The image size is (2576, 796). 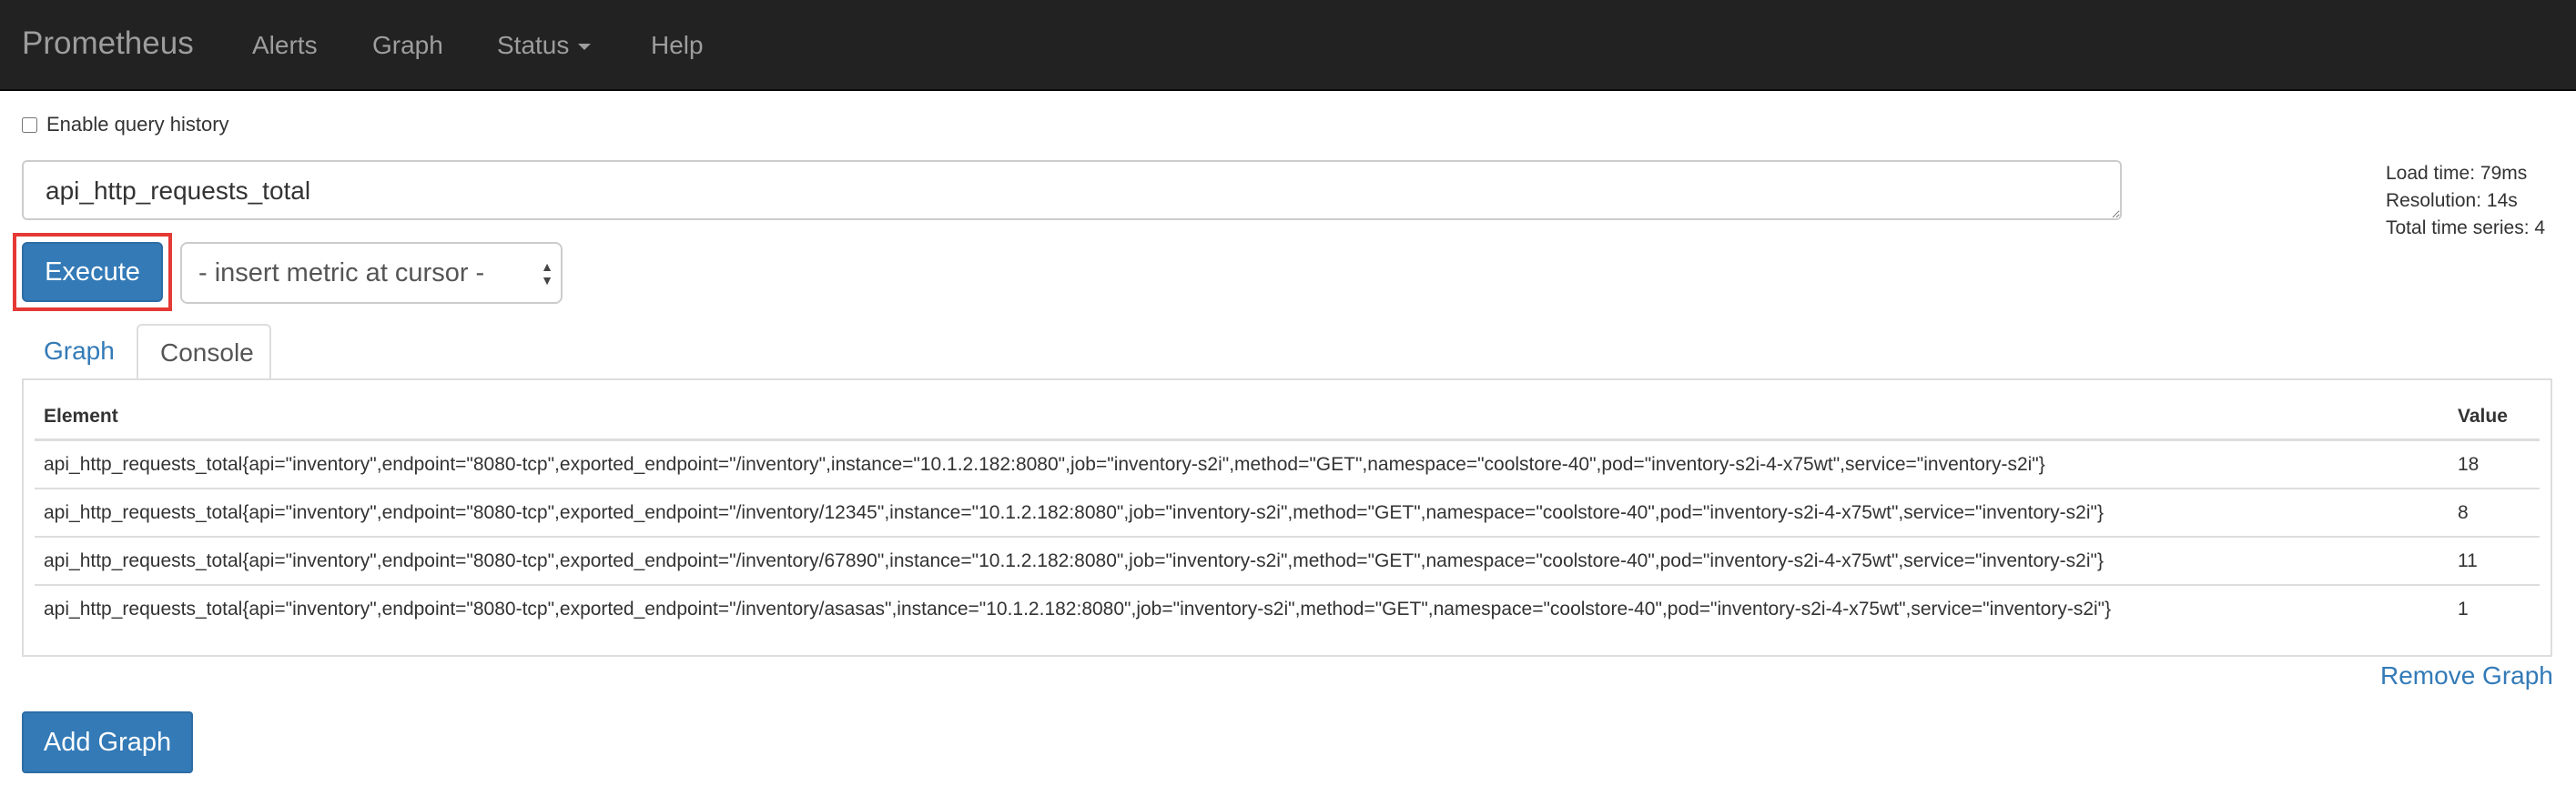 I want to click on resolution: Resolution: 14s, so click(x=2452, y=200).